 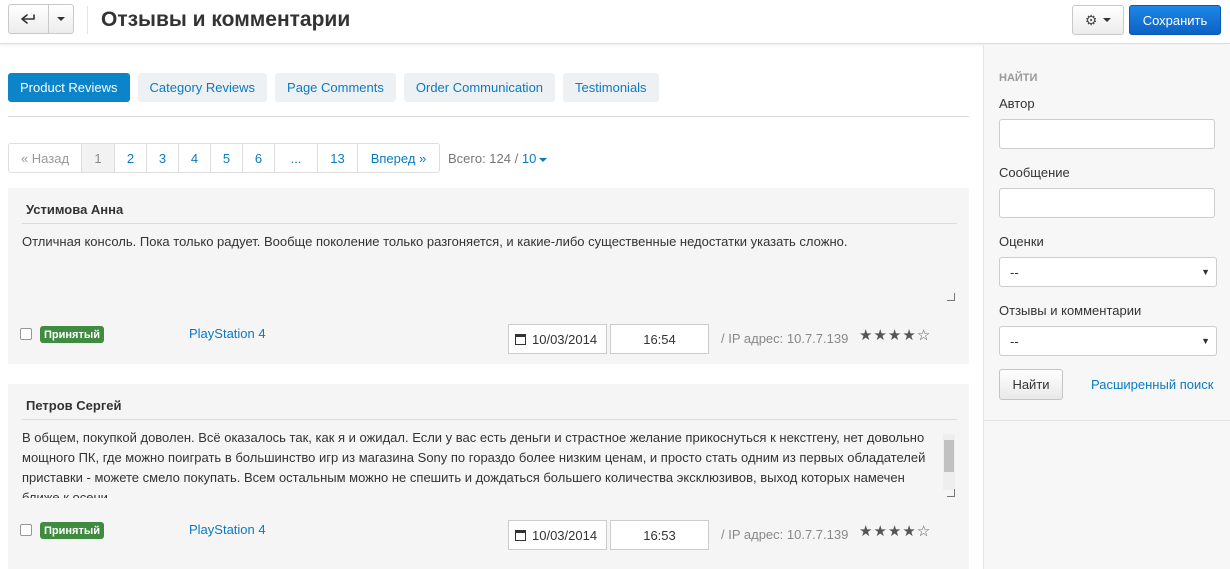 I want to click on tab-testimonials: Testimonials, so click(x=611, y=87).